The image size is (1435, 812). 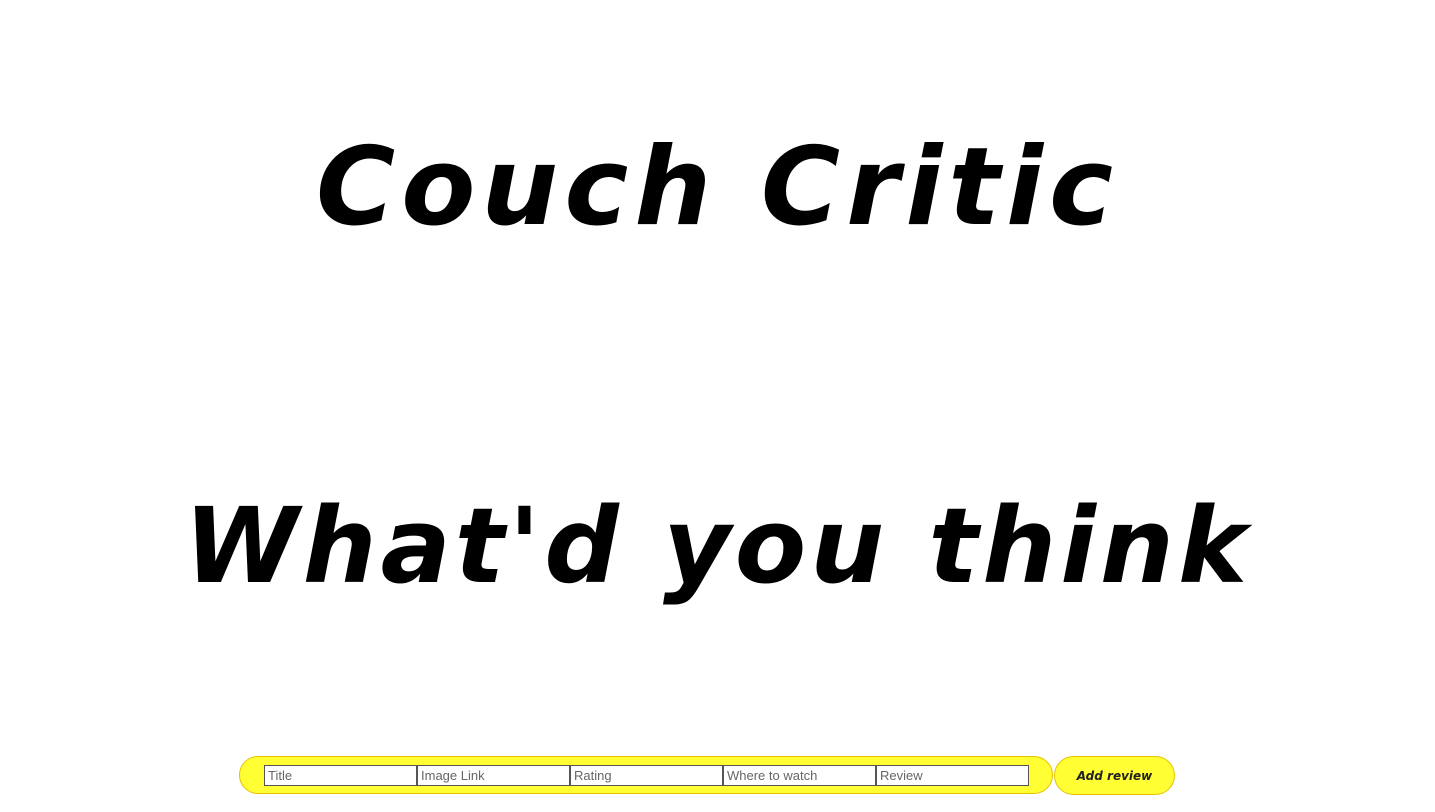 I want to click on image-link-input, so click(x=493, y=775).